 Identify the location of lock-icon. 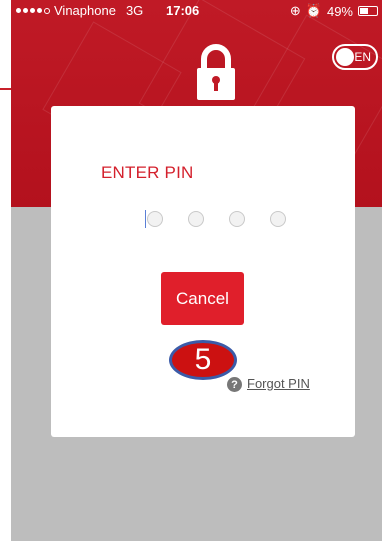
(216, 72).